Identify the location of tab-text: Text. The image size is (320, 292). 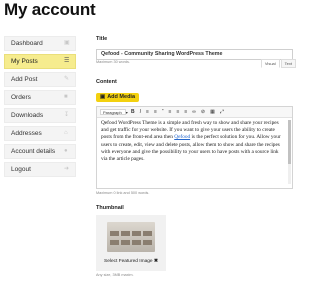
(288, 63).